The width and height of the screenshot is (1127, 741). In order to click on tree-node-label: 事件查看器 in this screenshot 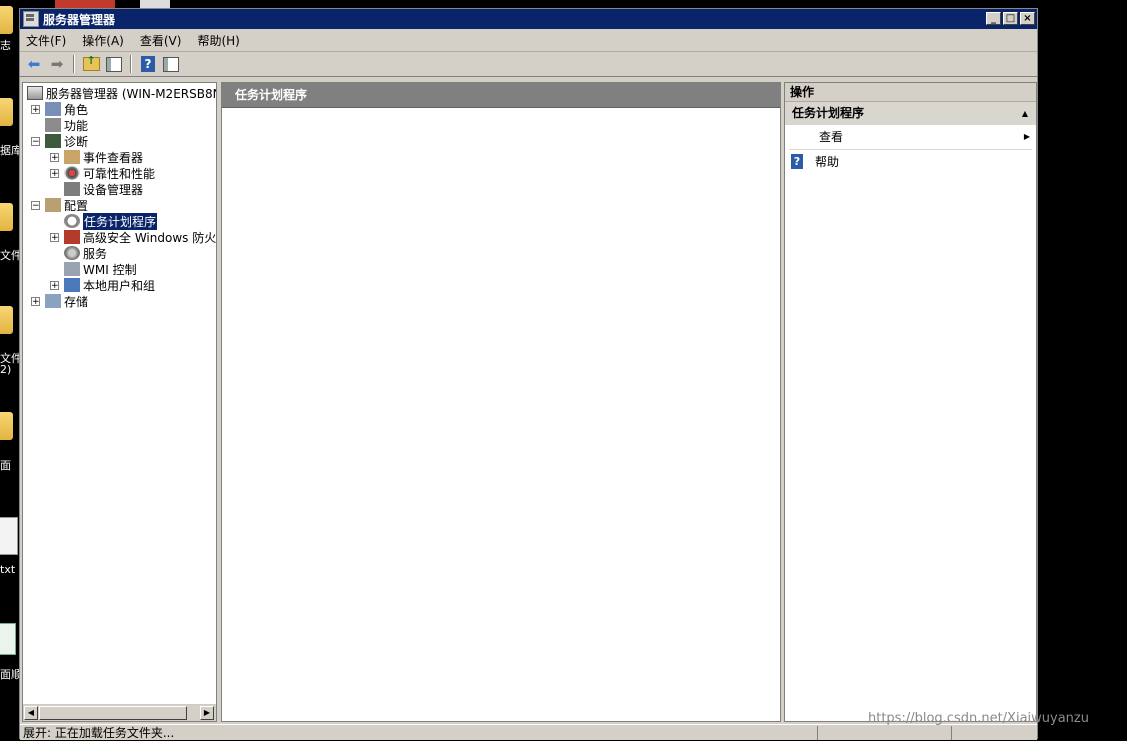, I will do `click(113, 157)`.